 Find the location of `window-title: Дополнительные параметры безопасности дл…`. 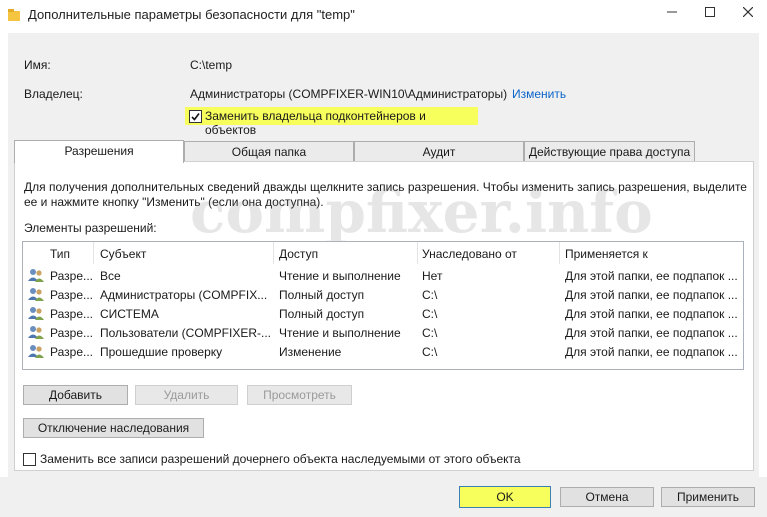

window-title: Дополнительные параметры безопасности дл… is located at coordinates (191, 14).